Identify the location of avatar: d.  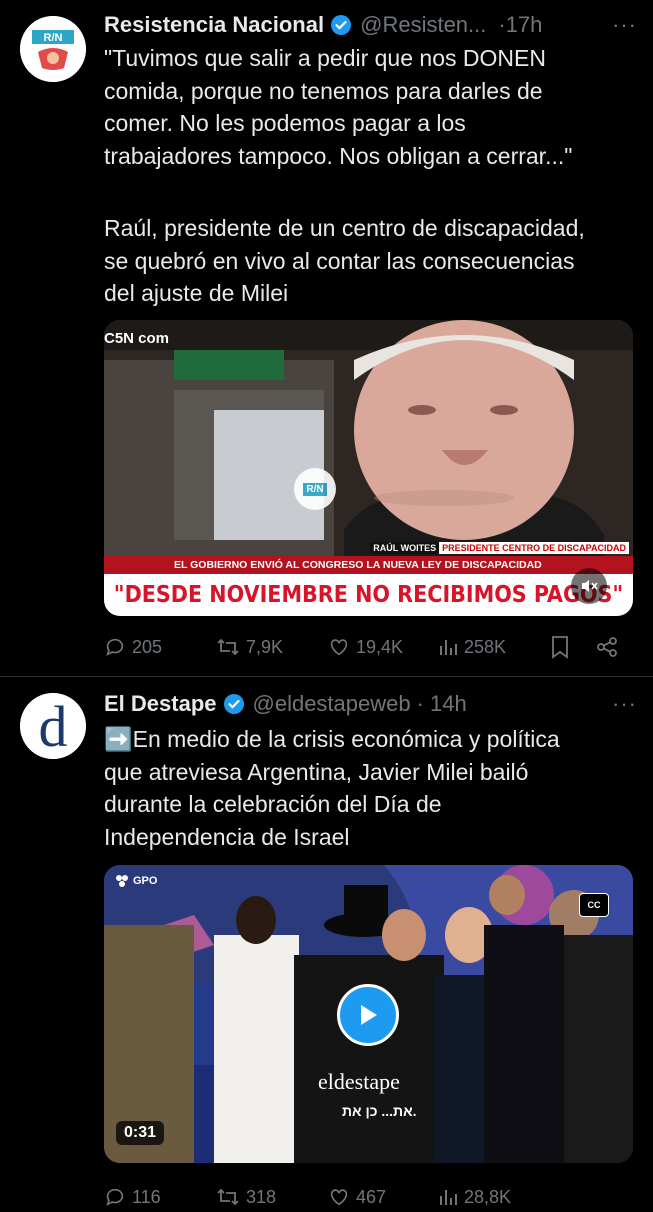
(53, 726).